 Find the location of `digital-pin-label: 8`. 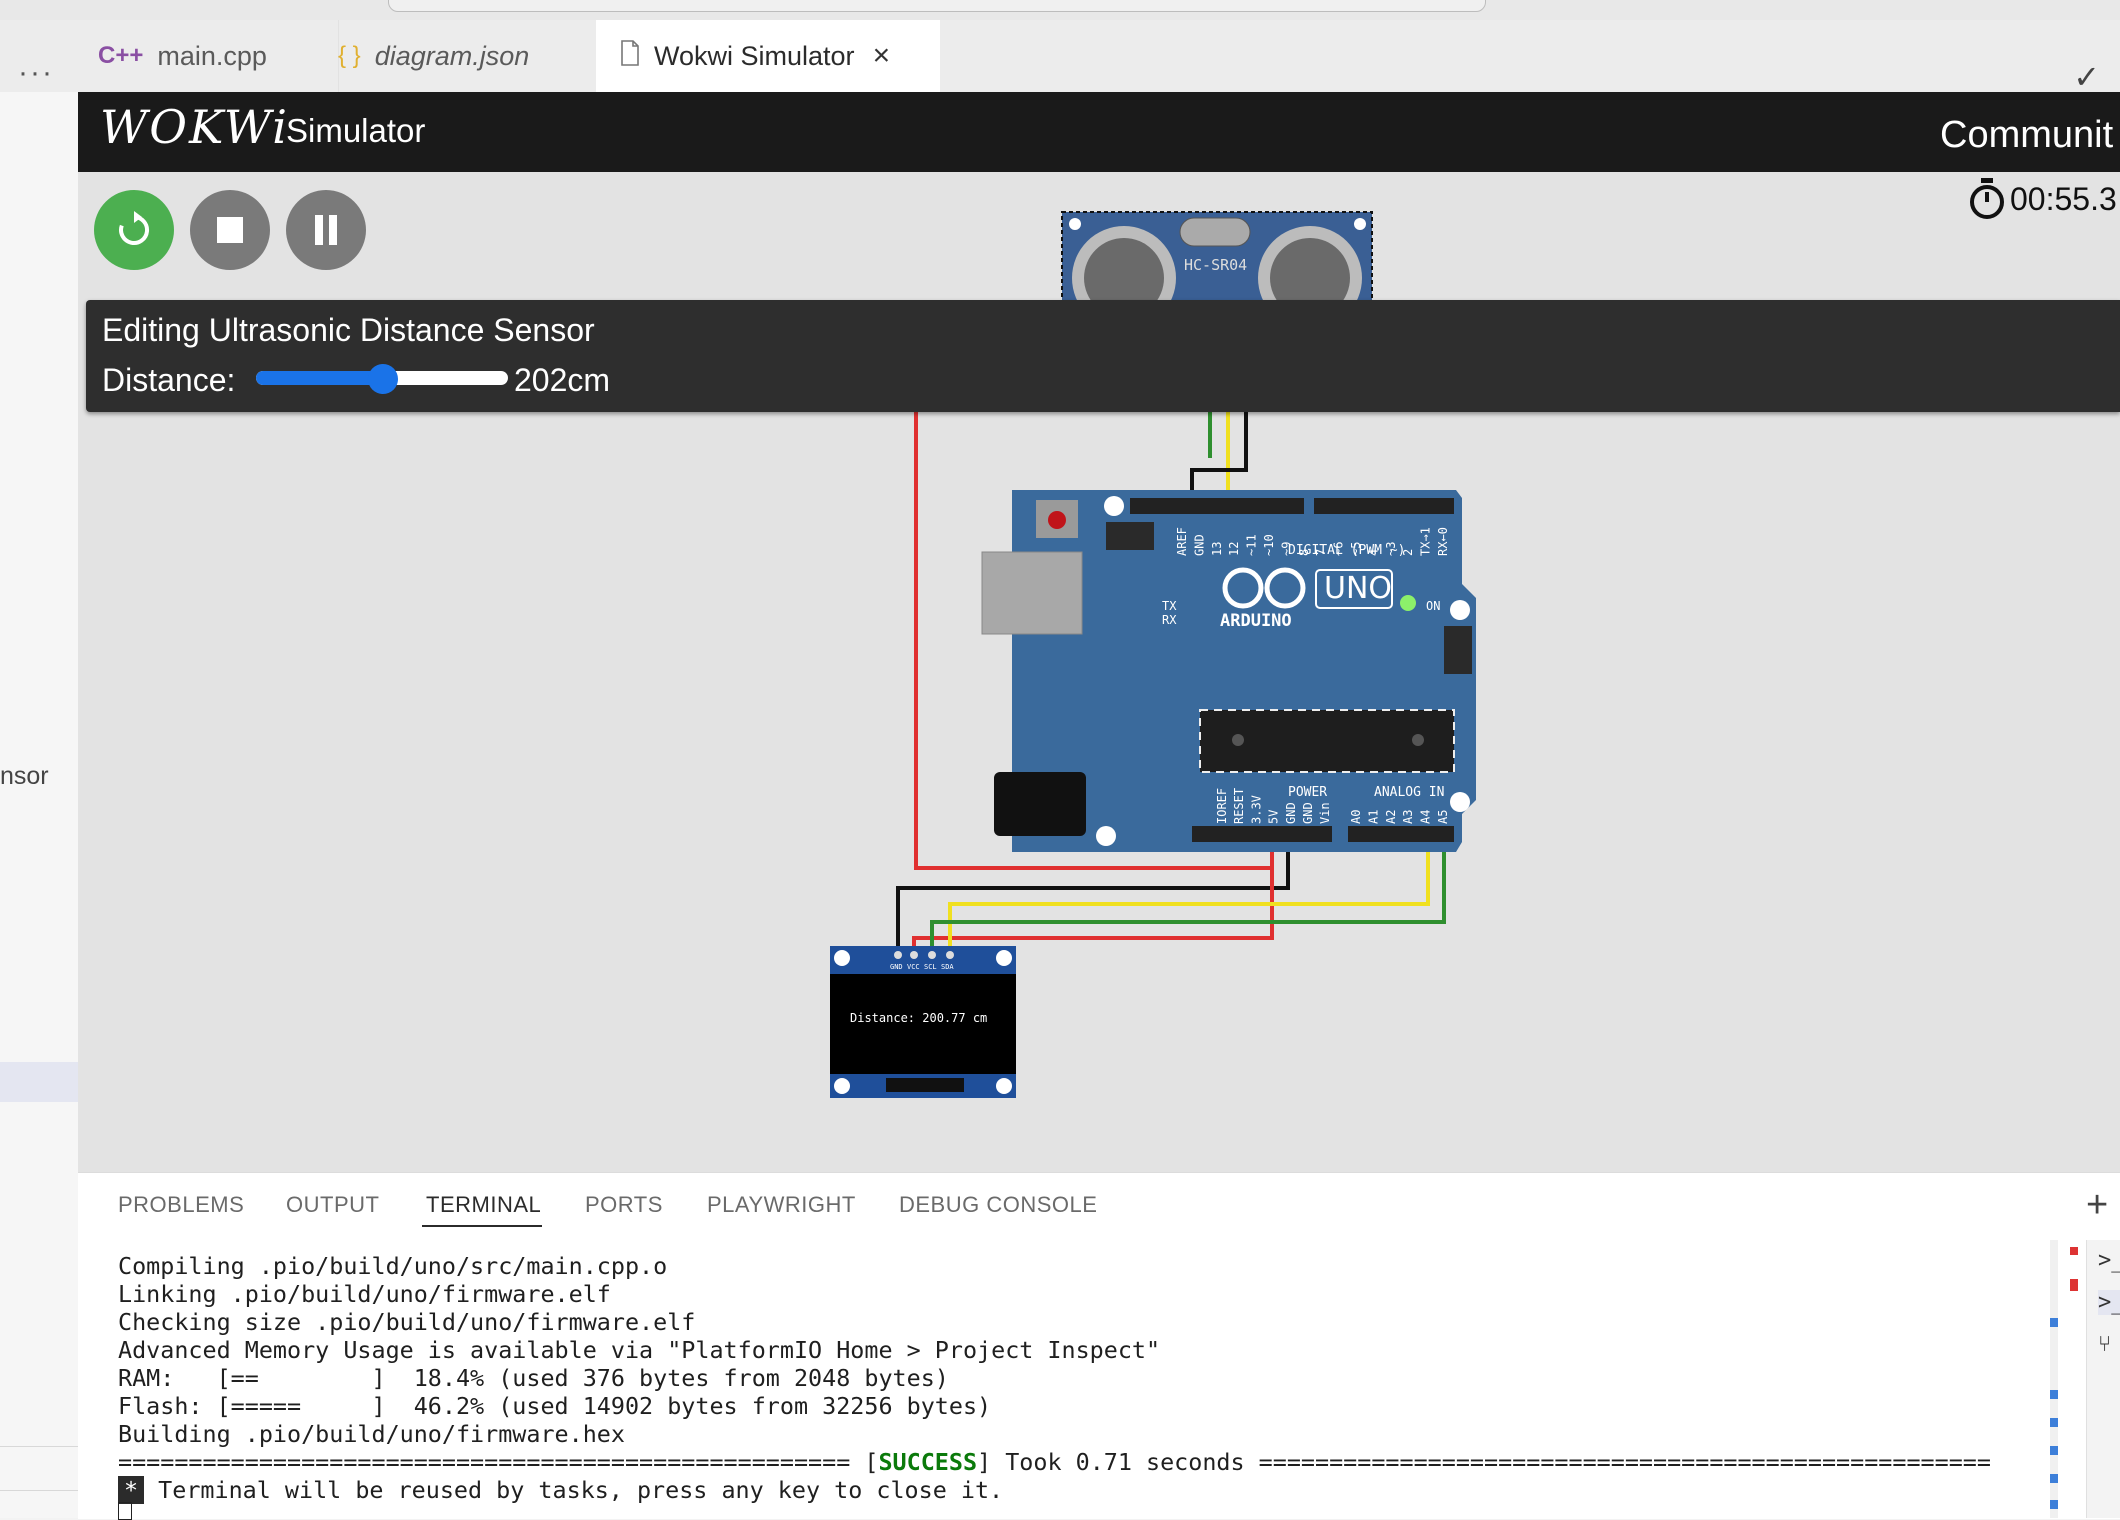

digital-pin-label: 8 is located at coordinates (1304, 552).